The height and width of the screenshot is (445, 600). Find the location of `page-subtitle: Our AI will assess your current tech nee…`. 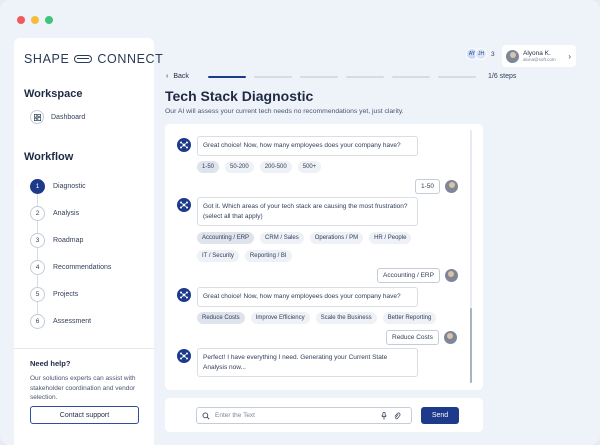

page-subtitle: Our AI will assess your current tech nee… is located at coordinates (284, 111).